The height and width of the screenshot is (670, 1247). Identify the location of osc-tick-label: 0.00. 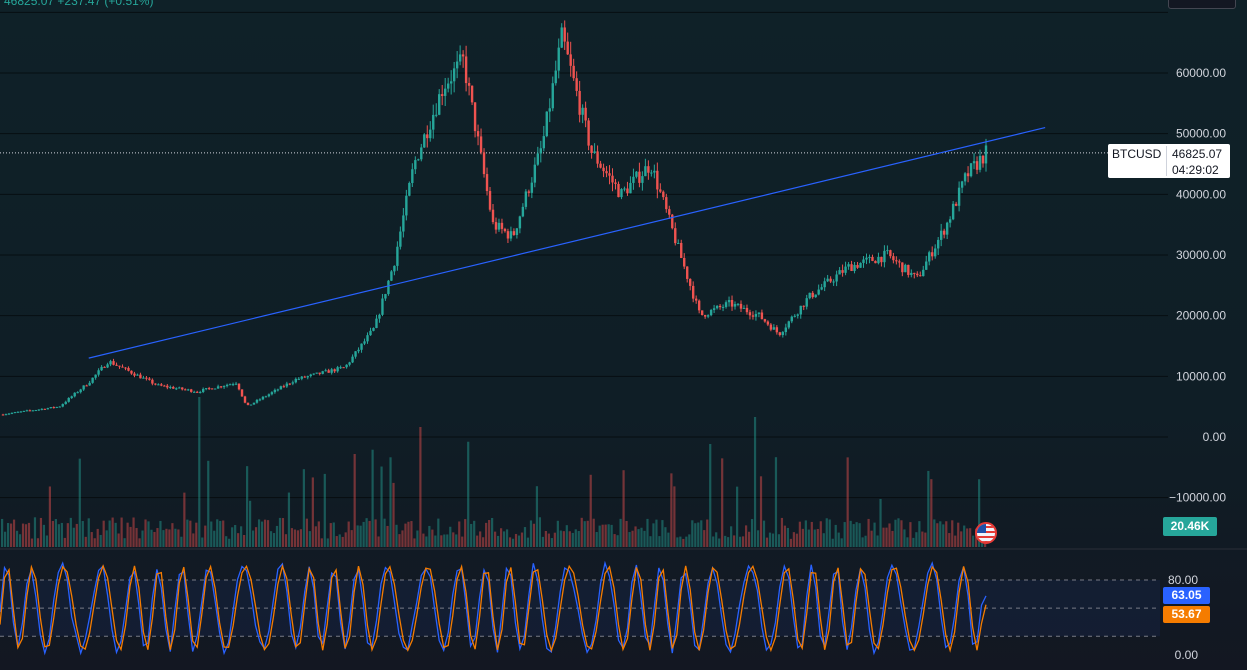
(1187, 655).